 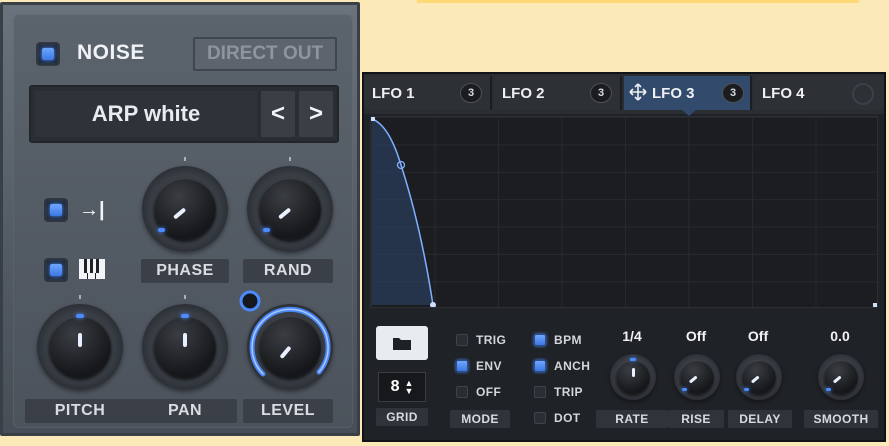 I want to click on tab-lfo-1: LFO 1 3, so click(x=428, y=93).